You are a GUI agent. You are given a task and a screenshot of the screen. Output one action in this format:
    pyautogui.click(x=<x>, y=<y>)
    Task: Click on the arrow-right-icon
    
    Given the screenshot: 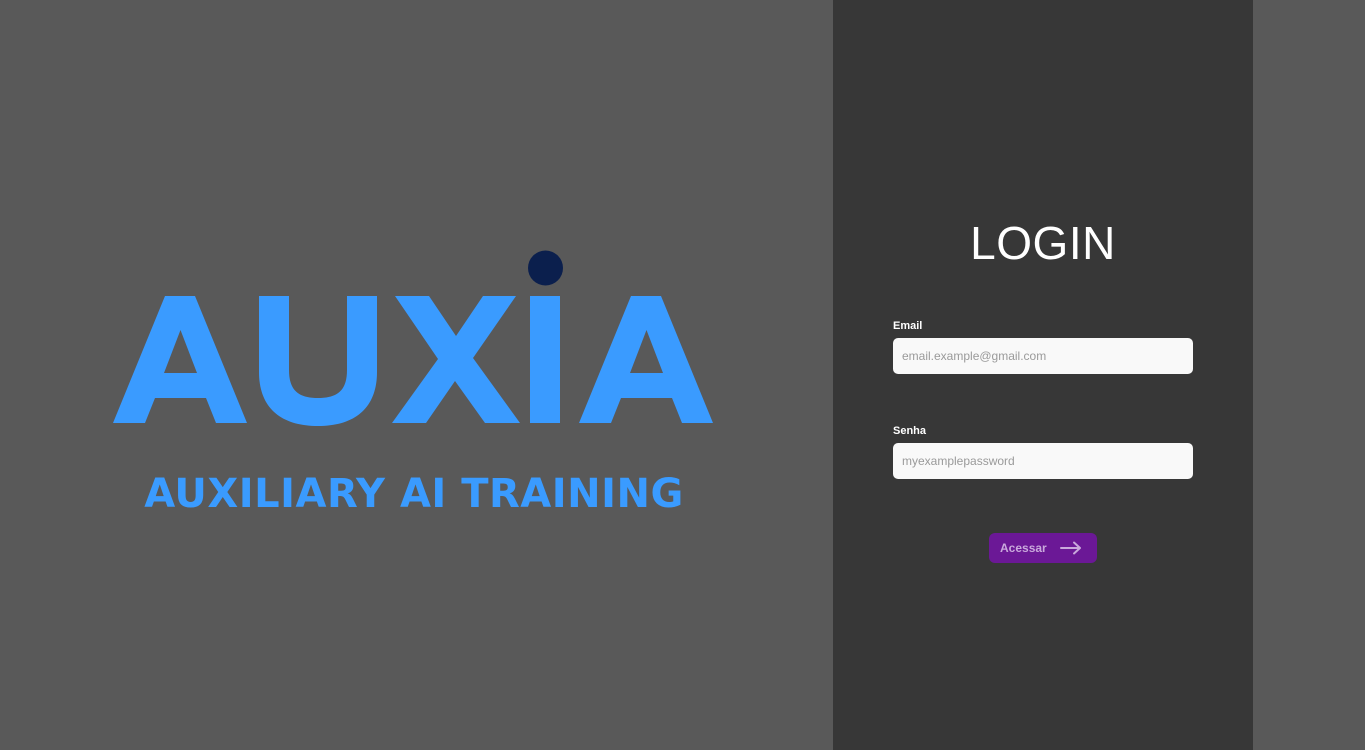 What is the action you would take?
    pyautogui.click(x=1070, y=548)
    